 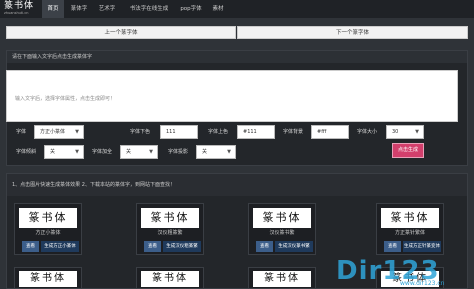 What do you see at coordinates (121, 32) in the screenshot?
I see `prev-font-button: 上一个篆字体` at bounding box center [121, 32].